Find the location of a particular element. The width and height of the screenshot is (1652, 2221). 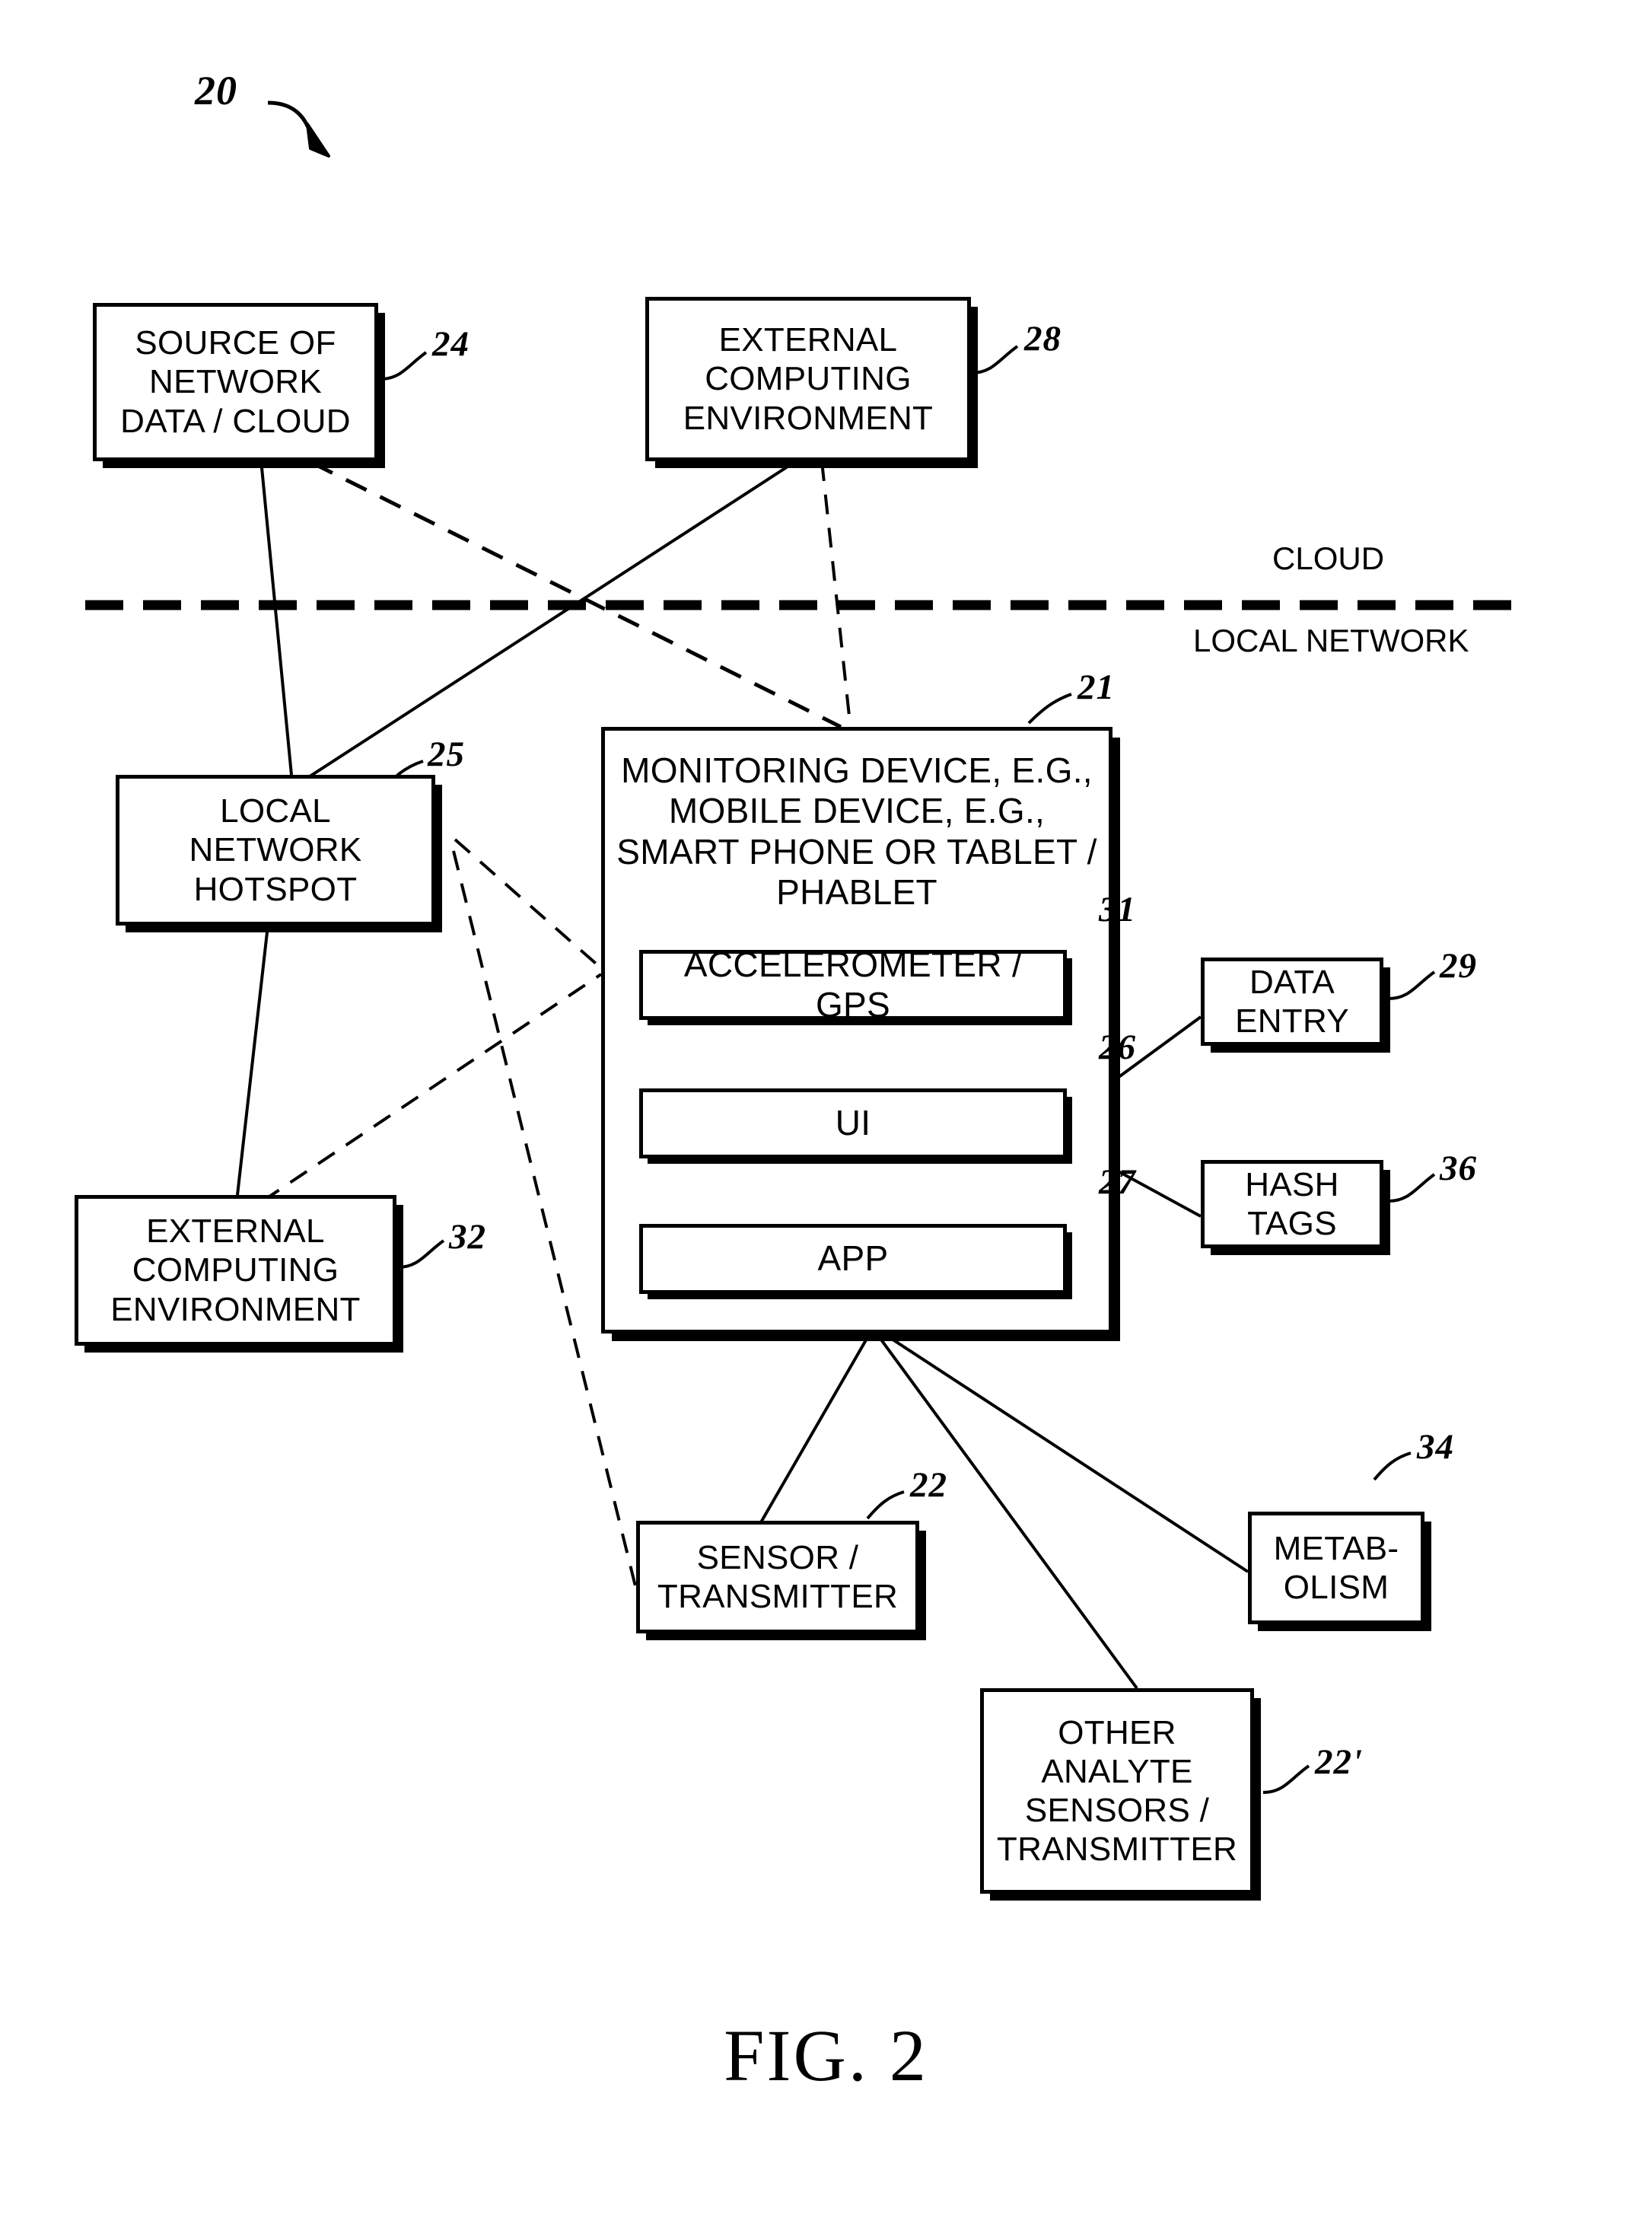

ref-22-prime: 22' is located at coordinates (1339, 1762).